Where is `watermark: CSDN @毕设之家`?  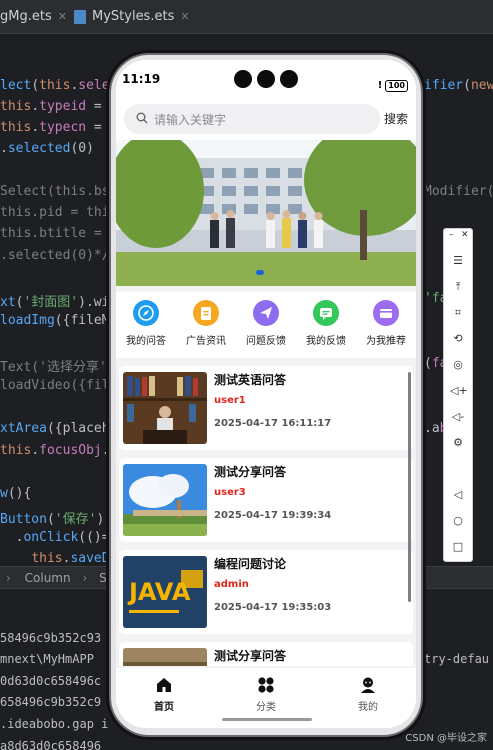 watermark: CSDN @毕设之家 is located at coordinates (446, 738).